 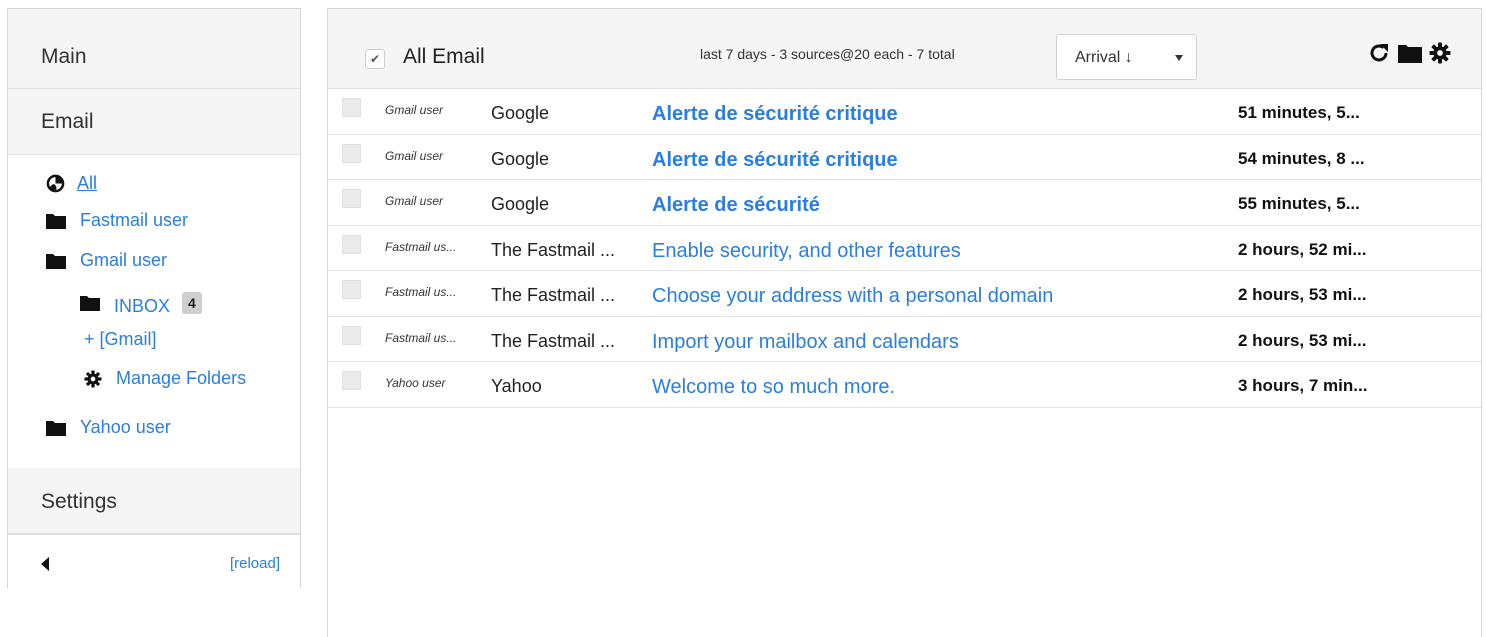 What do you see at coordinates (154, 561) in the screenshot?
I see `sidebar-footer: [reload]` at bounding box center [154, 561].